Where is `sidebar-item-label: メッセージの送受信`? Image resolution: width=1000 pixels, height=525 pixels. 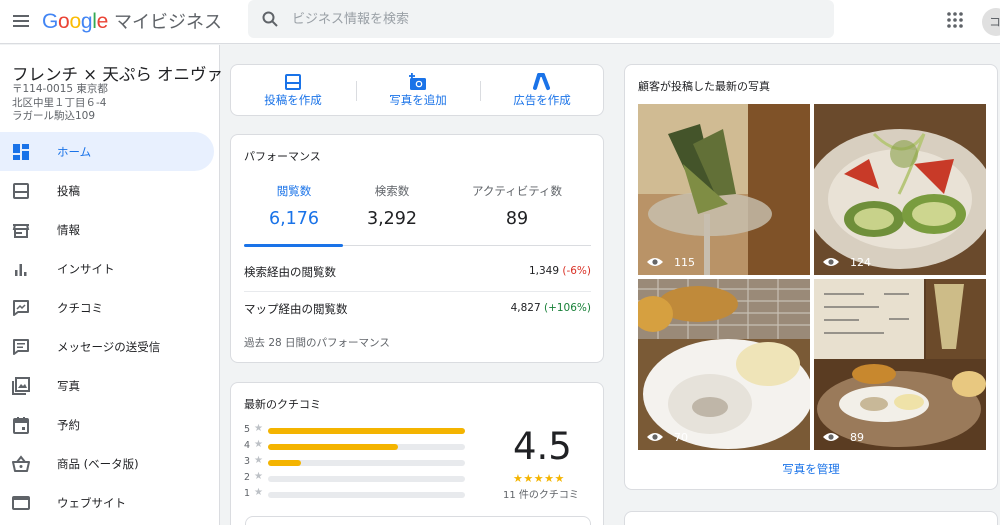
sidebar-item-label: メッセージの送受信 is located at coordinates (109, 346).